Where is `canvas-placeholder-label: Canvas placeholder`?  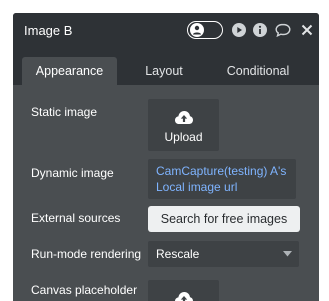
canvas-placeholder-label: Canvas placeholder is located at coordinates (84, 290).